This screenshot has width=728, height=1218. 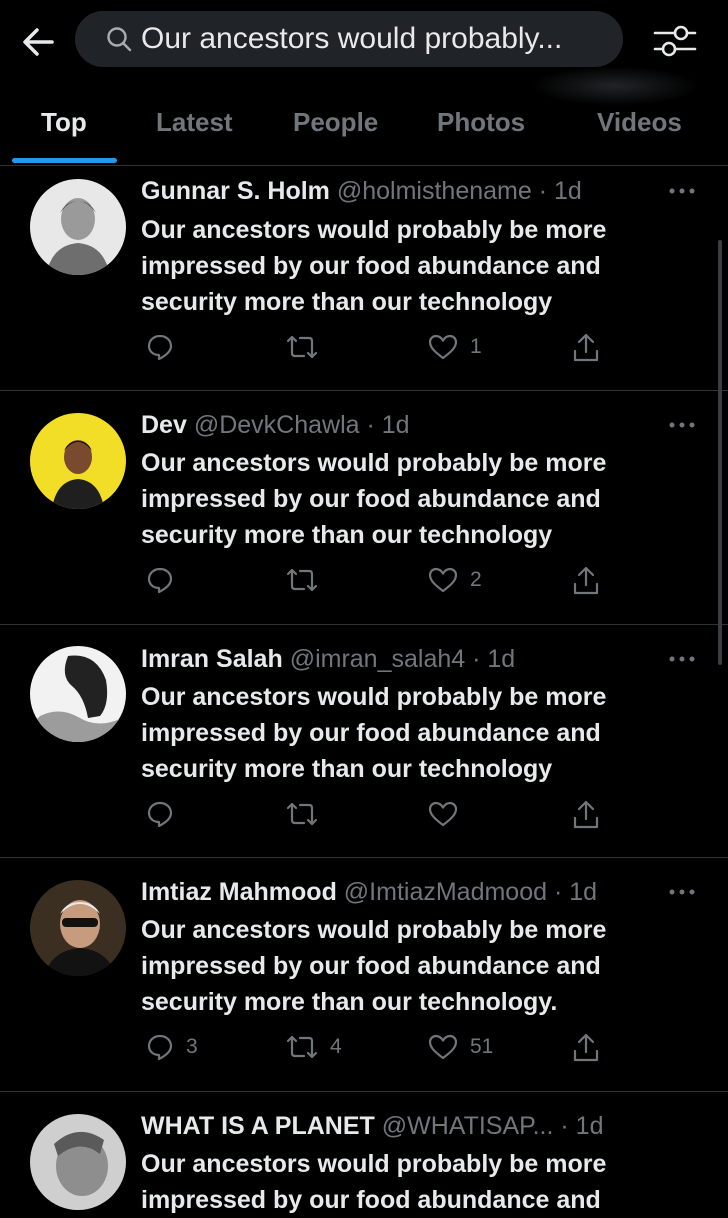 I want to click on reply-button: 3, so click(x=172, y=1047).